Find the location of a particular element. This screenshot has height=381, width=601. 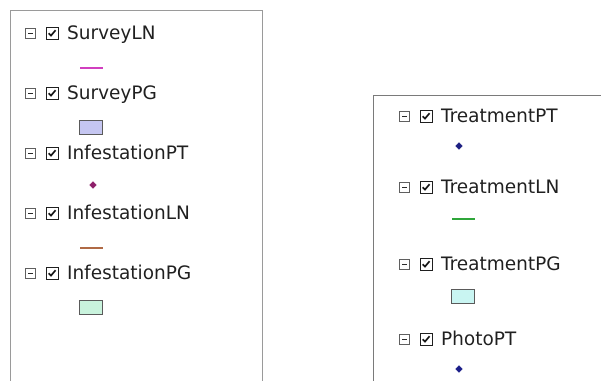

layer-name: InfestationPG is located at coordinates (129, 273).